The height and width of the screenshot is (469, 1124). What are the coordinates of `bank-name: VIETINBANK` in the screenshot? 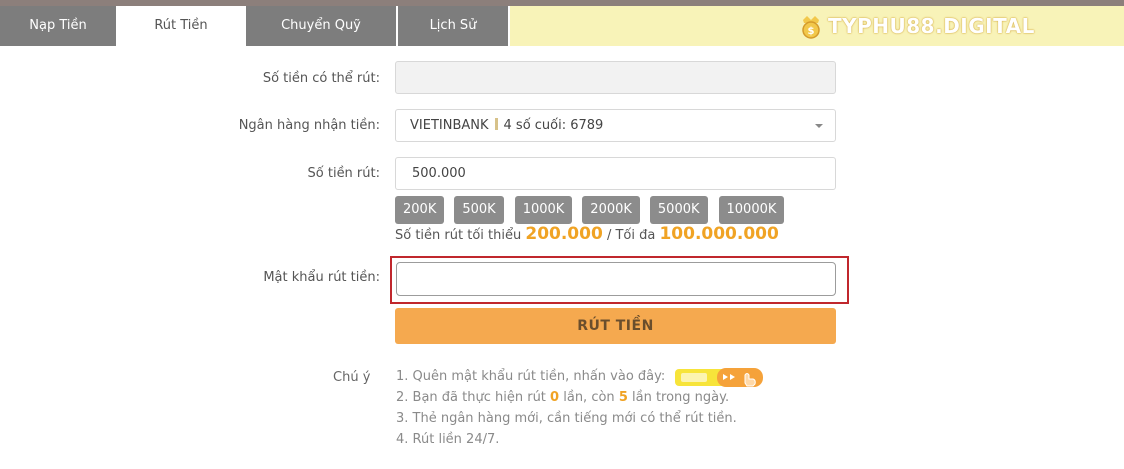 It's located at (449, 125).